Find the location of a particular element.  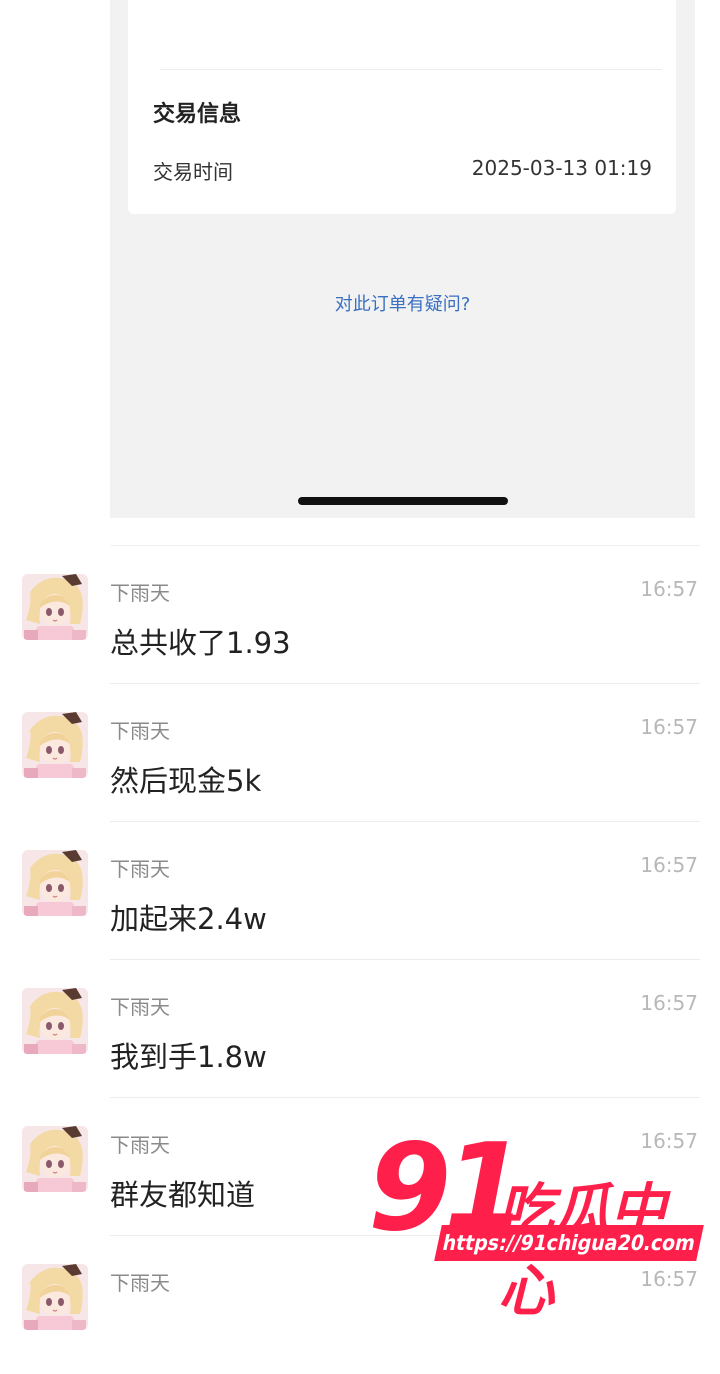

home-indicator-bar is located at coordinates (403, 501).